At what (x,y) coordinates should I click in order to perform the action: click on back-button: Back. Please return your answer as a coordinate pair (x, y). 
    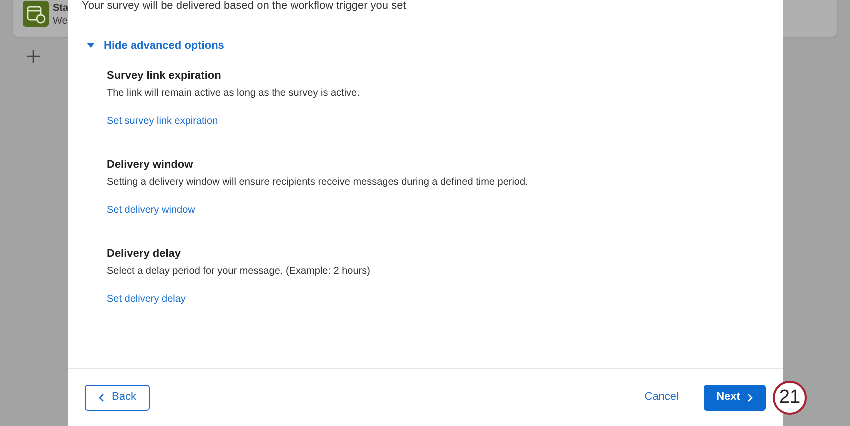
    Looking at the image, I should click on (117, 397).